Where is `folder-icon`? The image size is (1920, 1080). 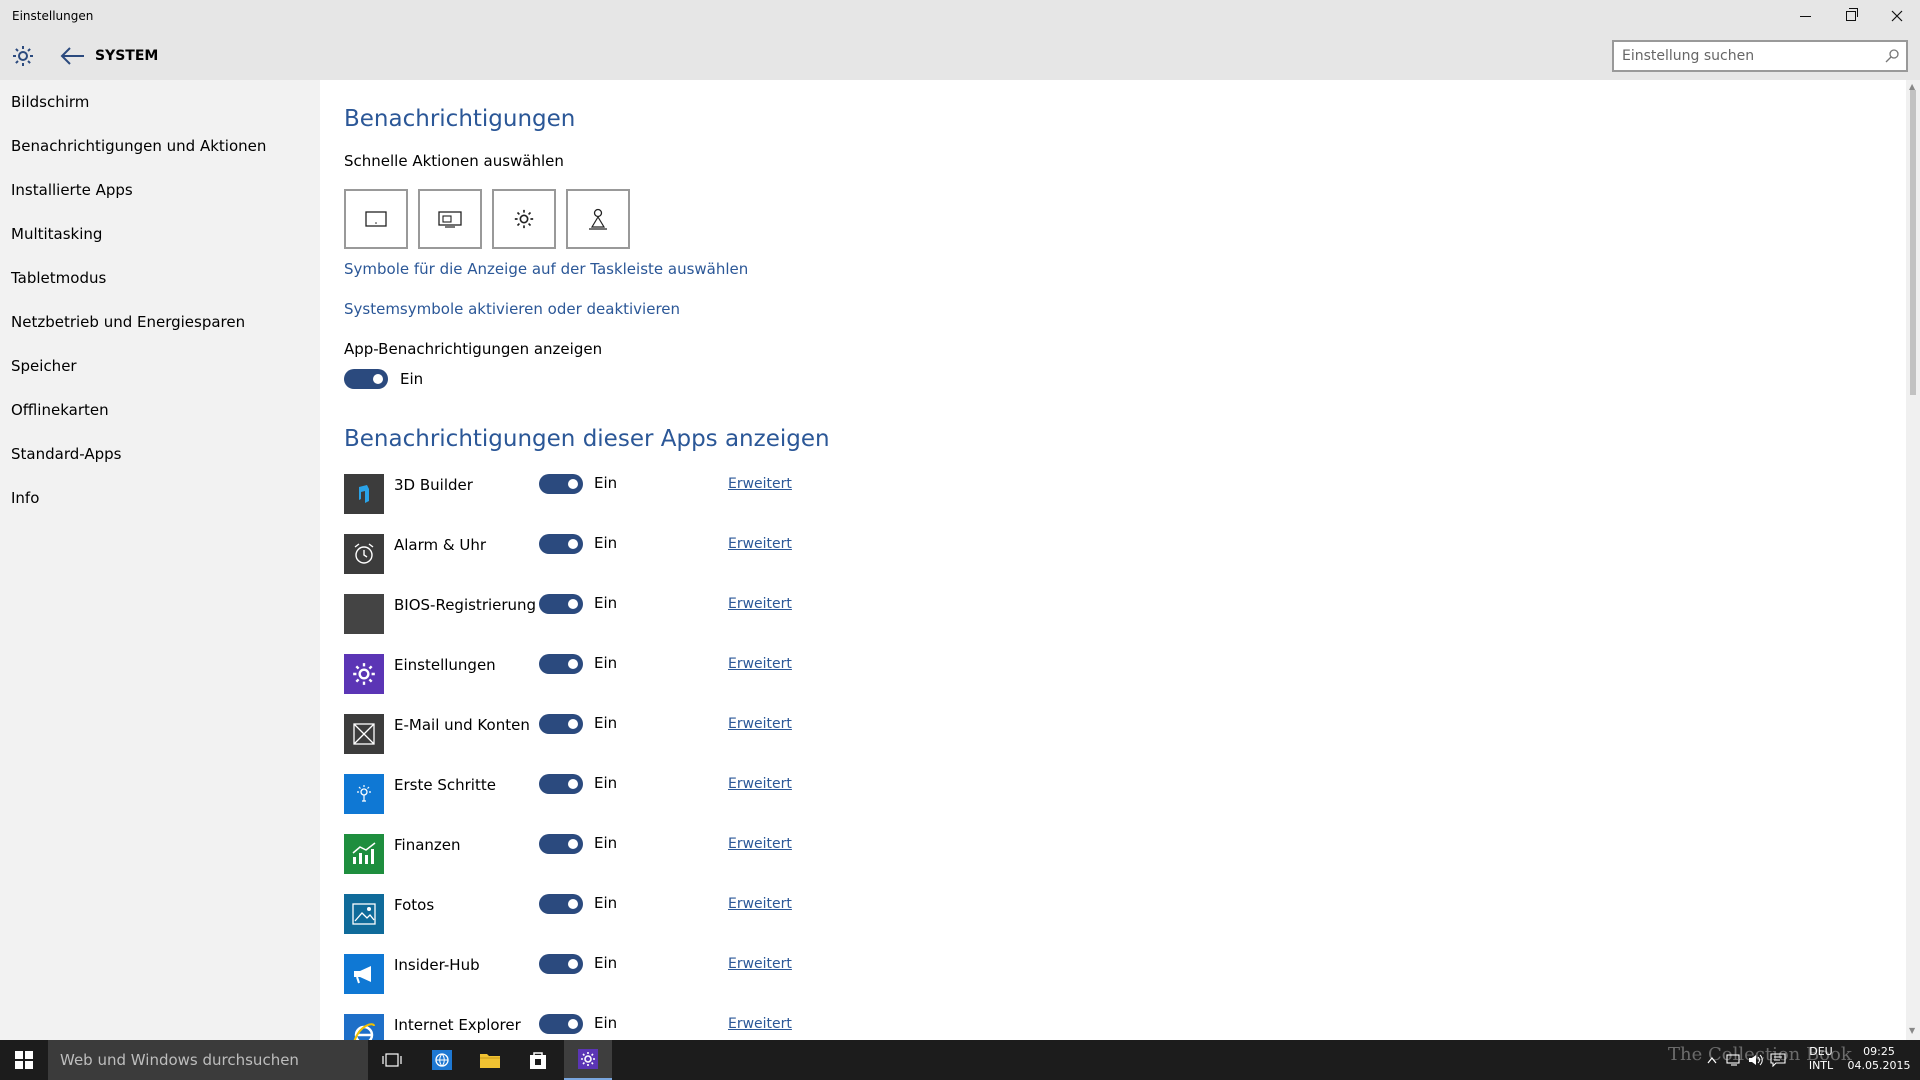
folder-icon is located at coordinates (490, 1061).